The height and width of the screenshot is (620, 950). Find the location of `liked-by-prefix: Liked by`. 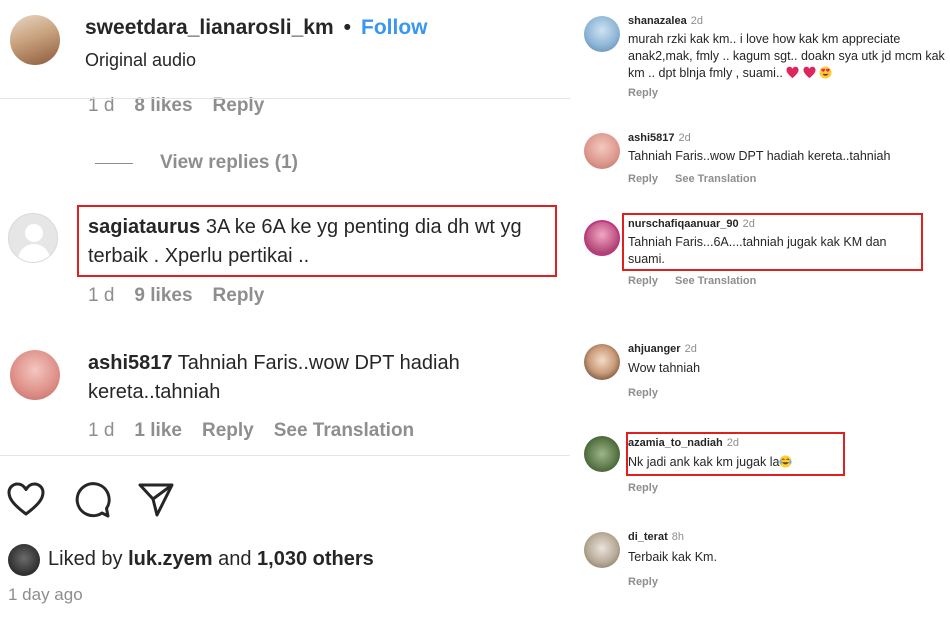

liked-by-prefix: Liked by is located at coordinates (85, 559).